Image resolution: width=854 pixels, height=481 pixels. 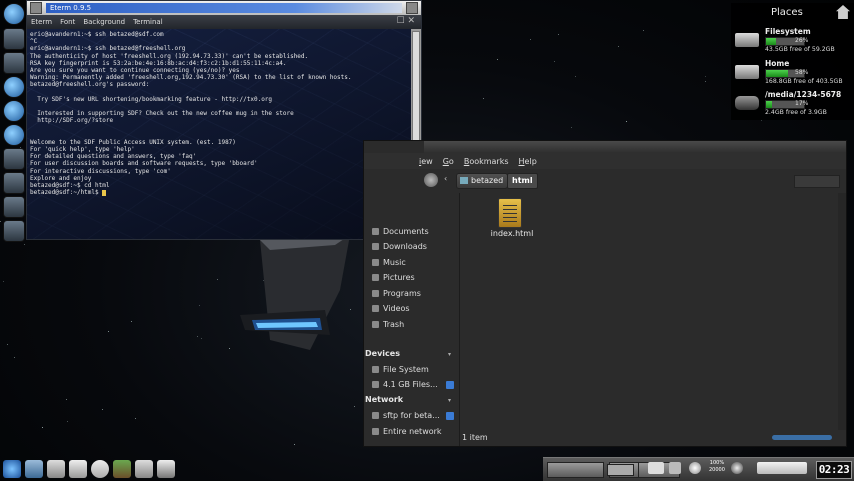 I want to click on chevron-left-icon: ‹, so click(x=448, y=180).